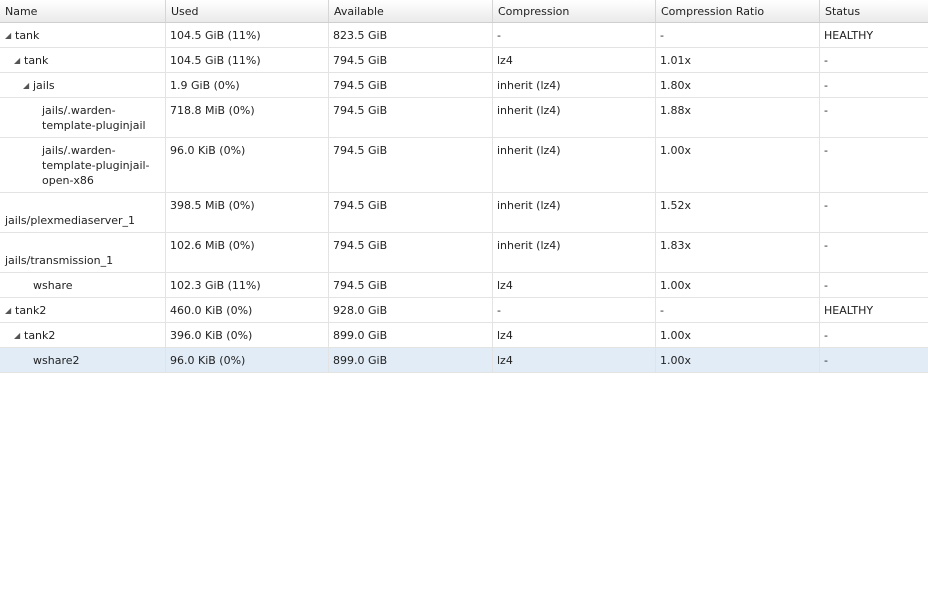  What do you see at coordinates (53, 285) in the screenshot?
I see `dataset-name: wshare` at bounding box center [53, 285].